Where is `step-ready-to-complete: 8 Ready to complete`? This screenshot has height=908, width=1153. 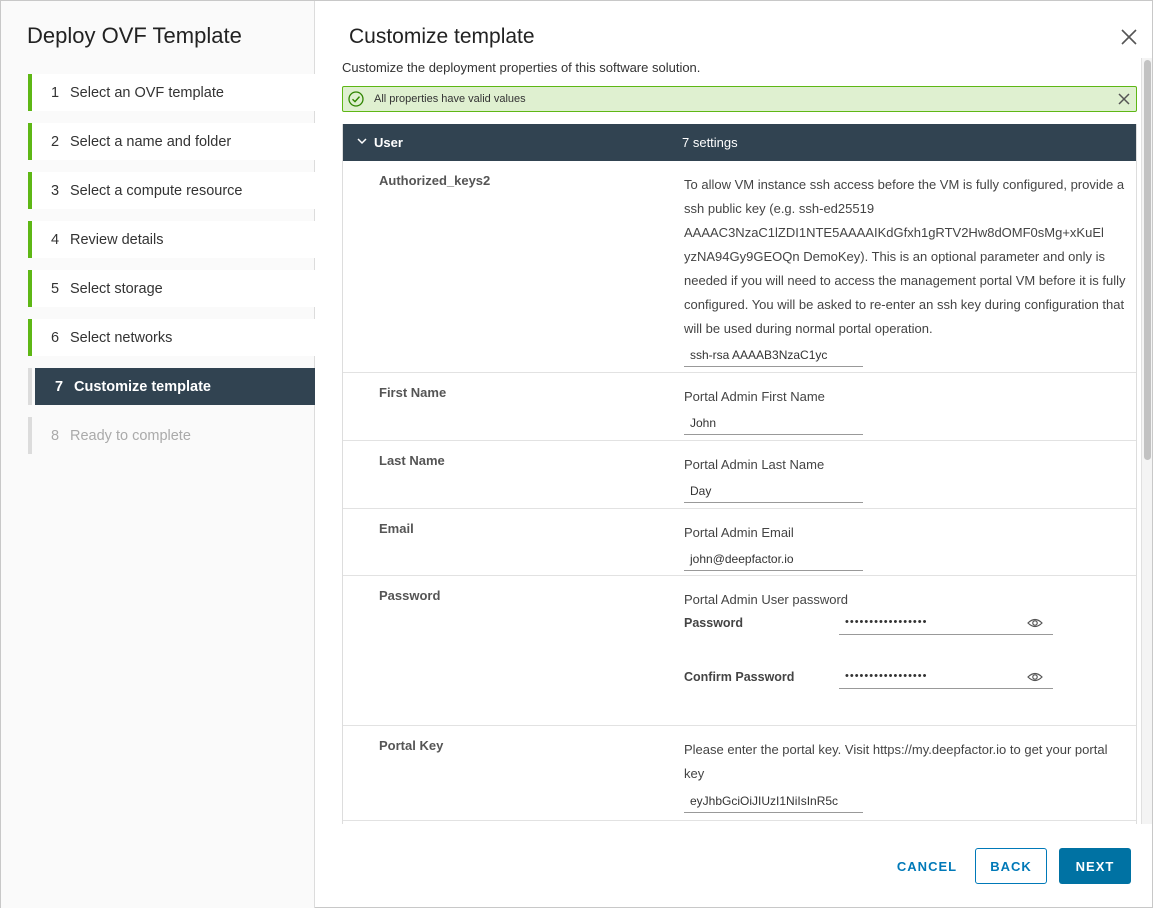
step-ready-to-complete: 8 Ready to complete is located at coordinates (171, 435).